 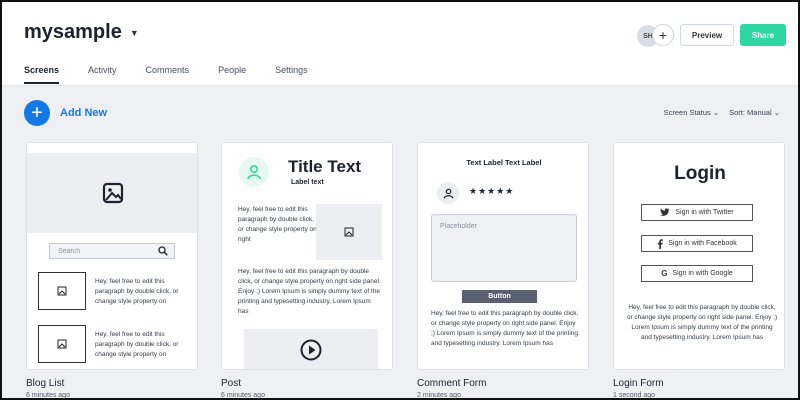 What do you see at coordinates (702, 243) in the screenshot?
I see `facebook-label: Sign in with Facebook` at bounding box center [702, 243].